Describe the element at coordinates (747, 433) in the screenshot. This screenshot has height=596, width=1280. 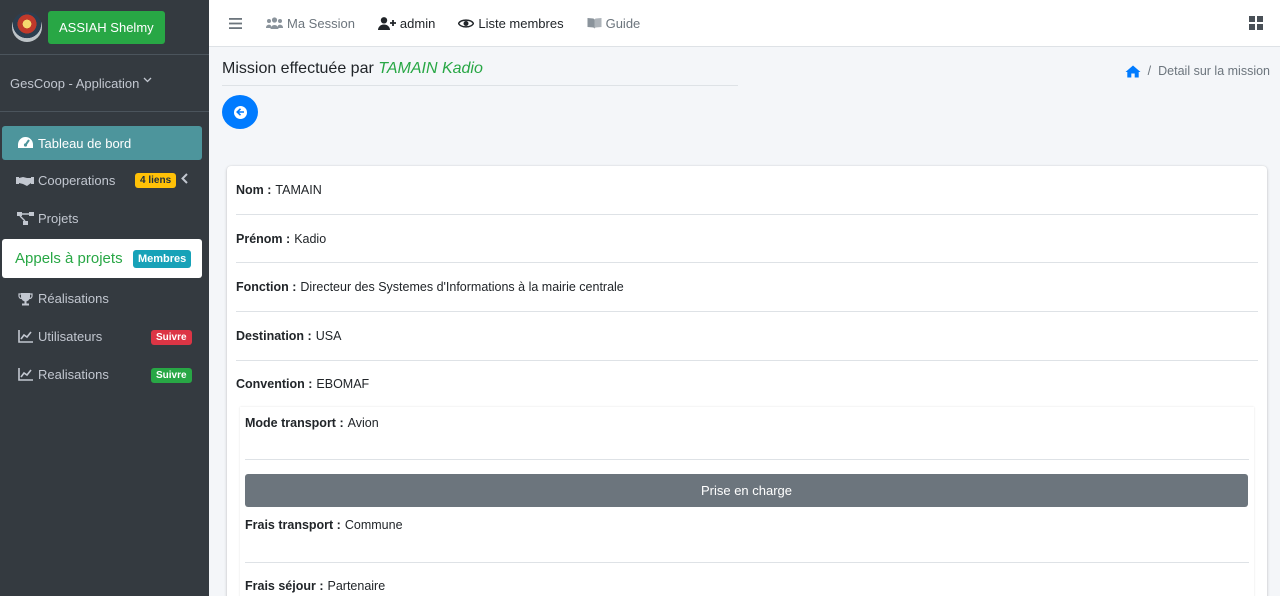
I see `field-mode-transport: Mode transport : Avion` at that location.